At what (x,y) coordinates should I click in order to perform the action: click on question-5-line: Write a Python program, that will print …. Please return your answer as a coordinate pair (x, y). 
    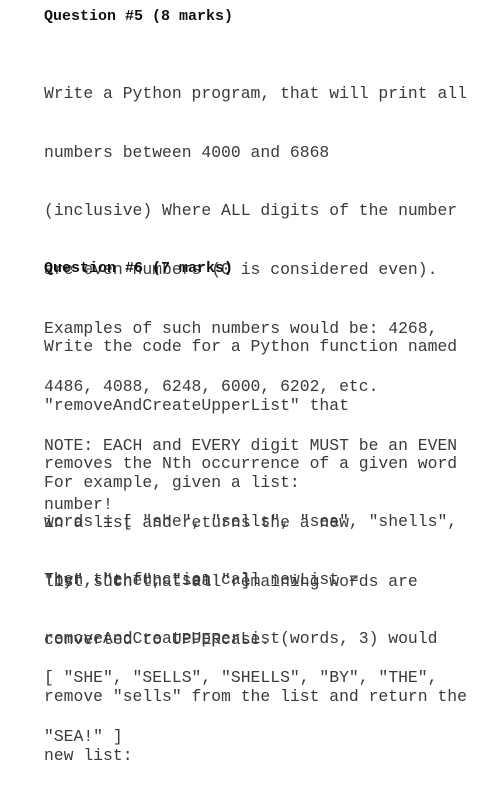
    Looking at the image, I should click on (255, 94).